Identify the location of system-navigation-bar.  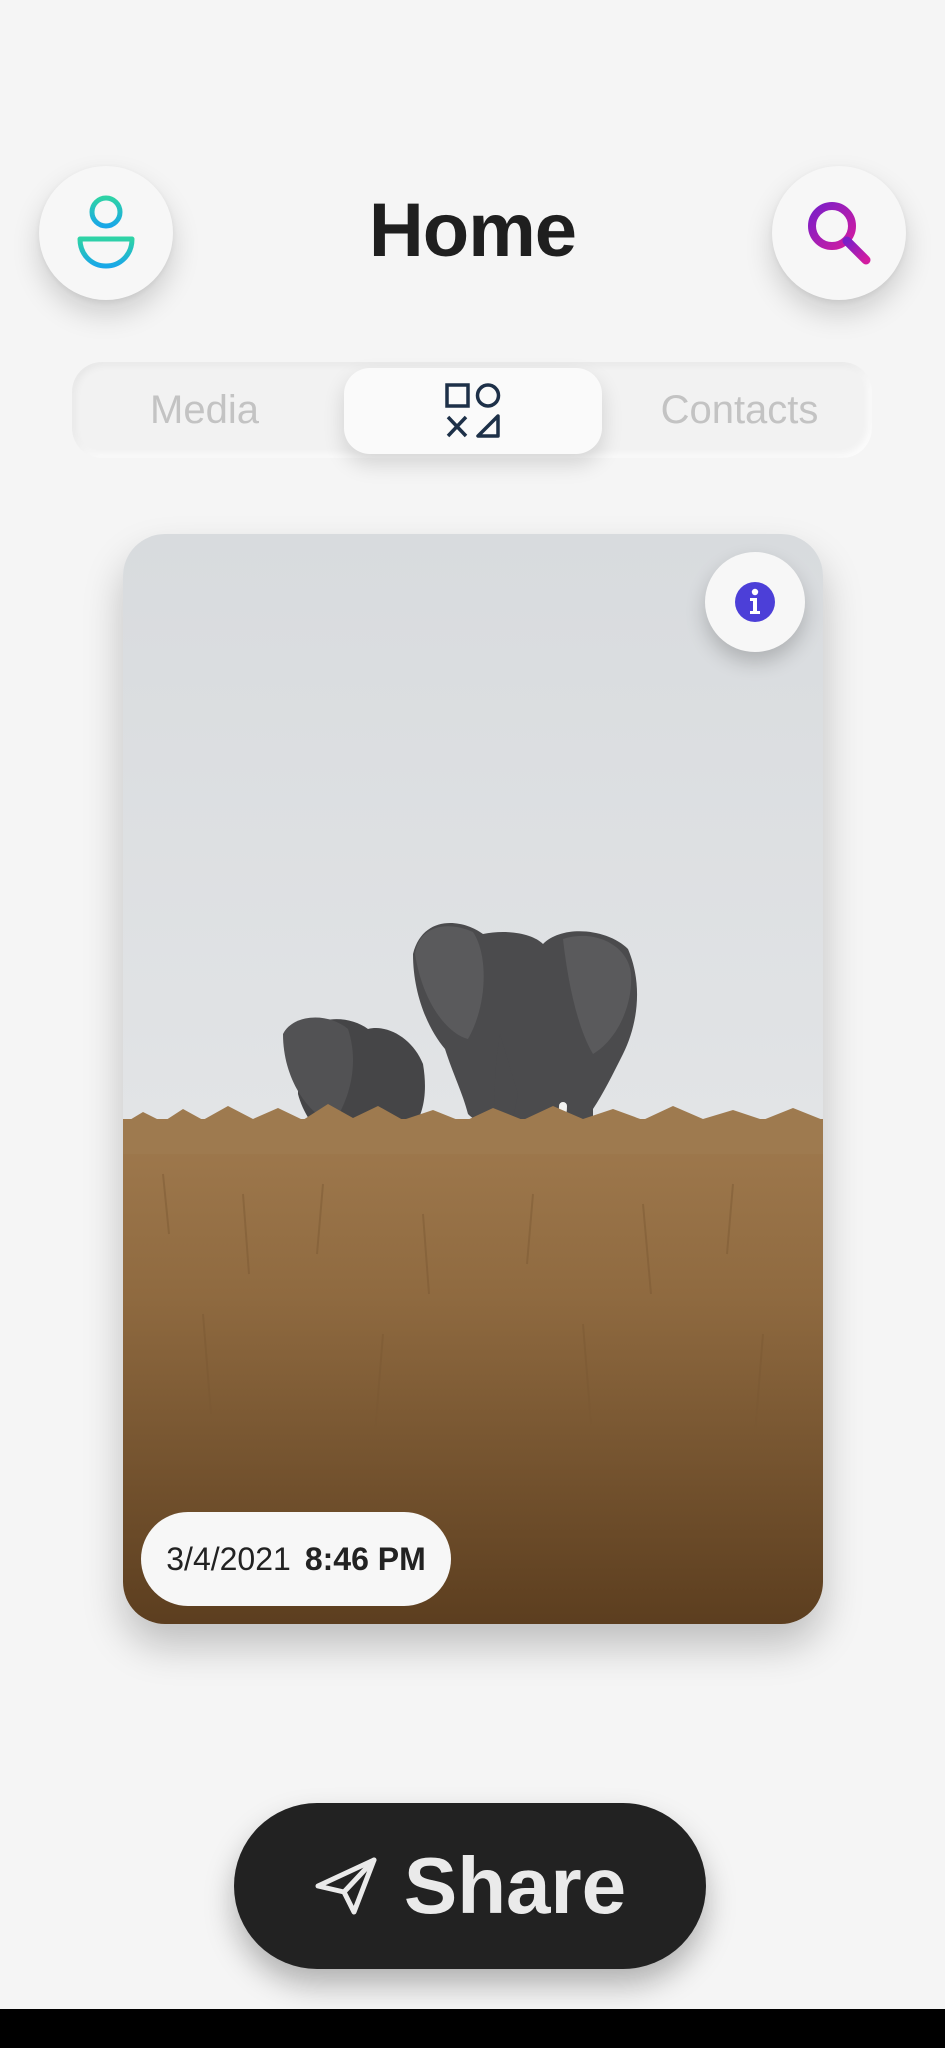
(472, 2028).